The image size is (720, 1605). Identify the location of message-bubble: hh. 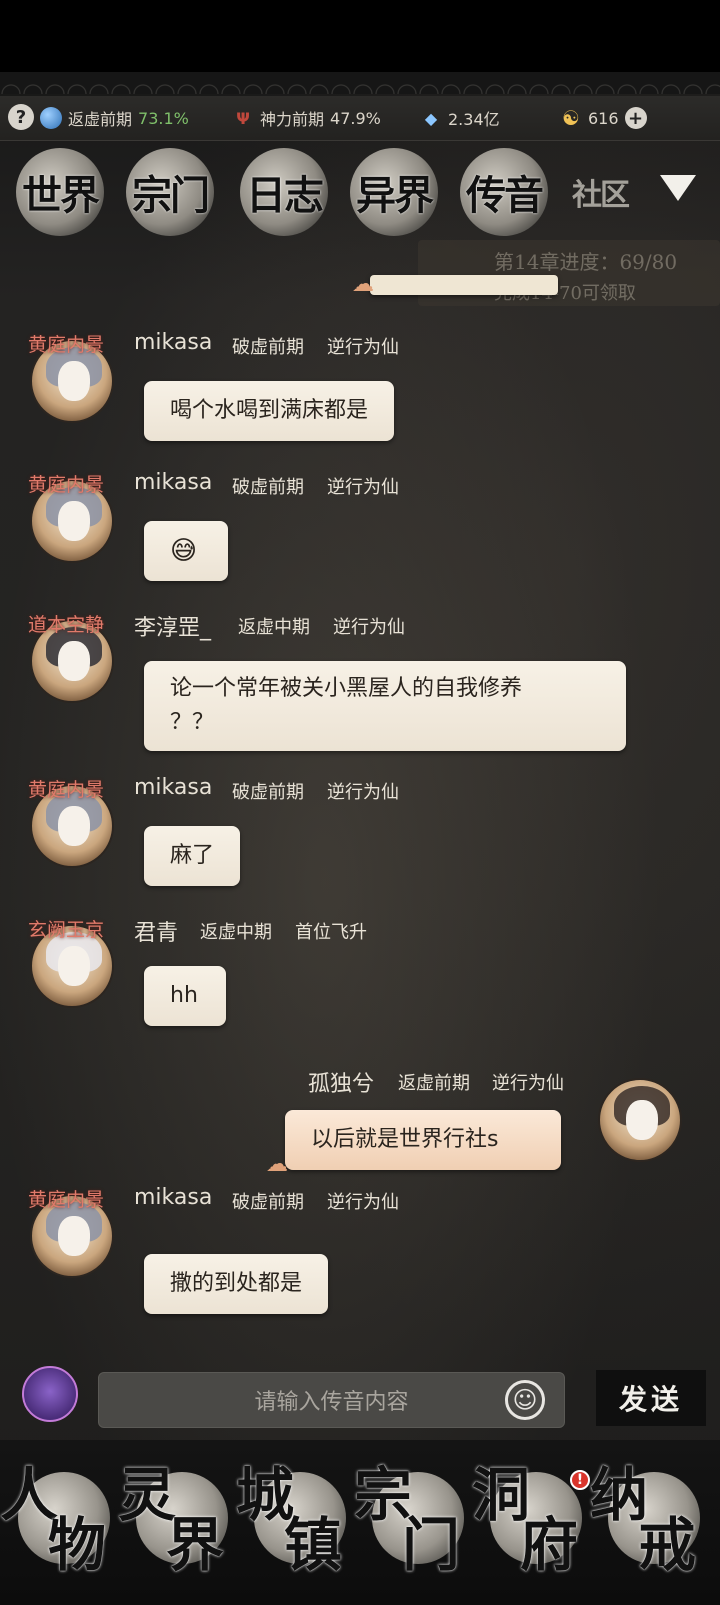
(185, 996).